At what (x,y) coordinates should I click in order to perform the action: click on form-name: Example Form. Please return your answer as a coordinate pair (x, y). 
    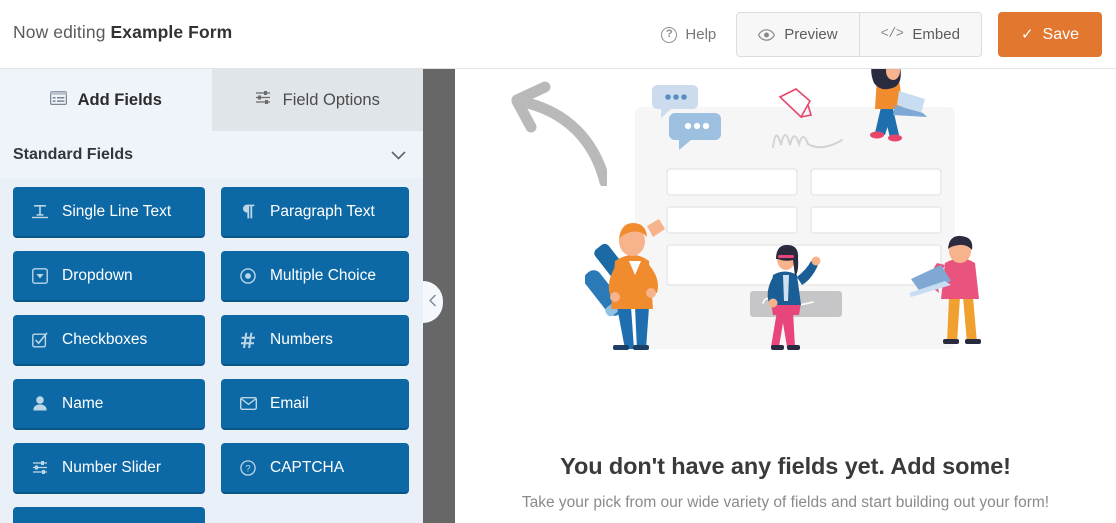
    Looking at the image, I should click on (171, 32).